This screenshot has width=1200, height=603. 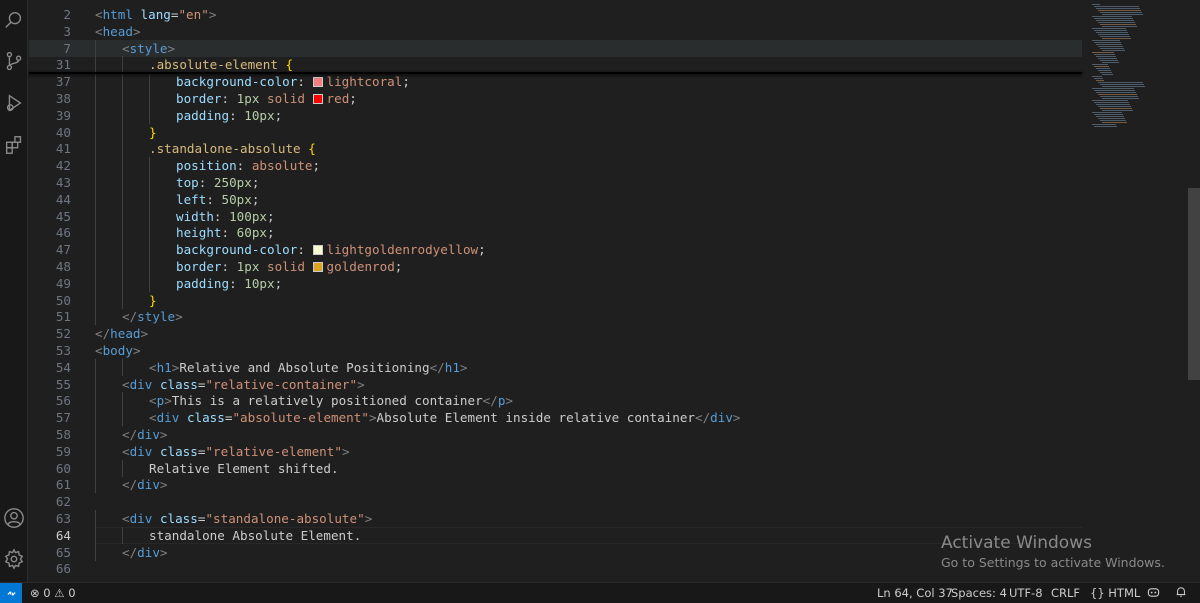 I want to click on code-text: </div>, so click(x=145, y=552).